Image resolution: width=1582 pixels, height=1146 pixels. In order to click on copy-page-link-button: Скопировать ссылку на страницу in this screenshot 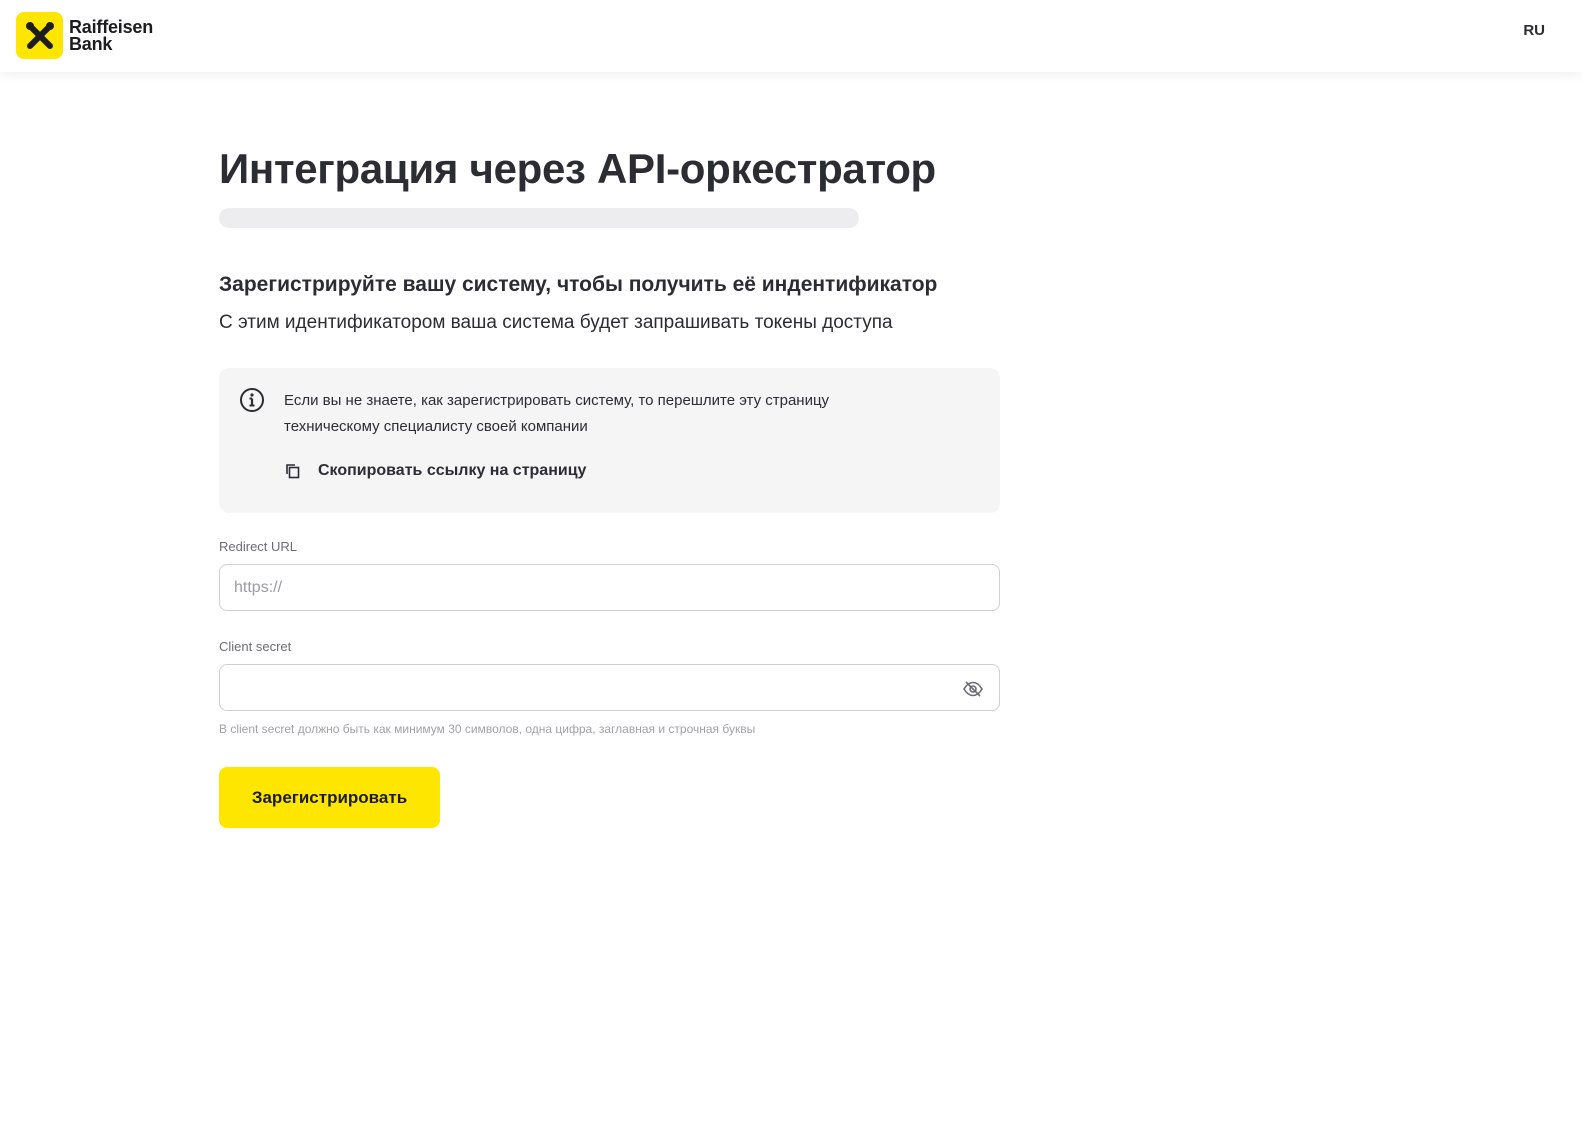, I will do `click(435, 471)`.